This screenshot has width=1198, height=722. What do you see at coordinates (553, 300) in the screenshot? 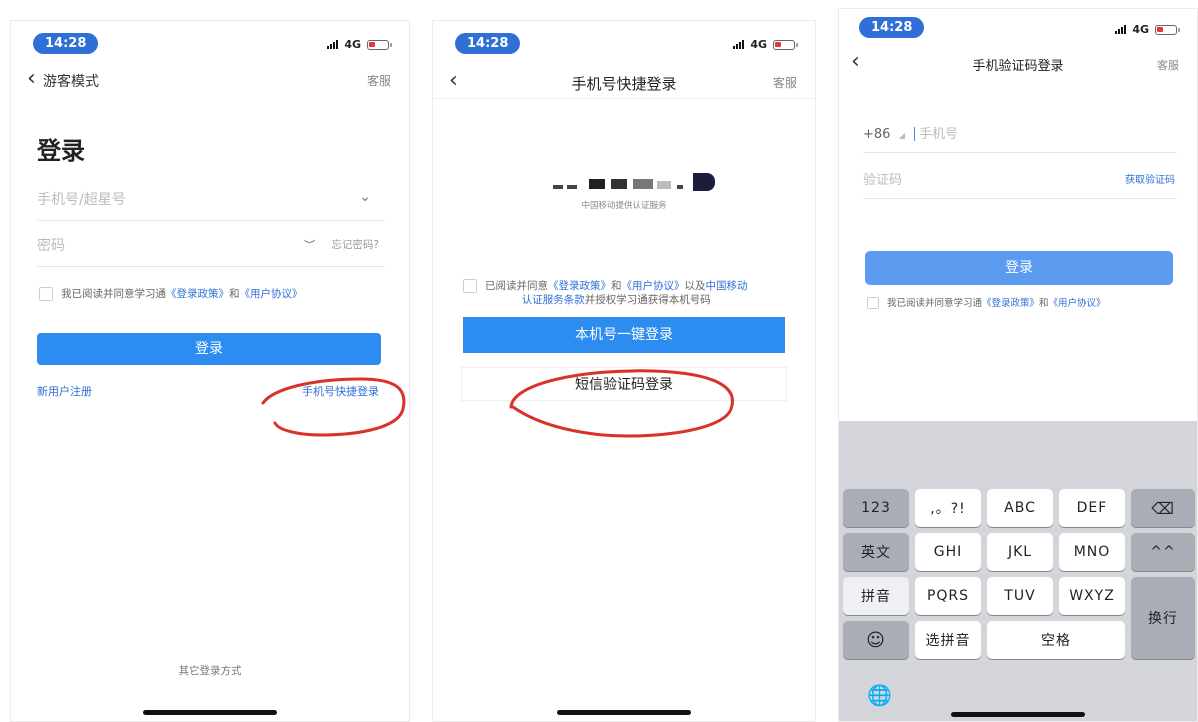
I see `carrier-terms-link: 认证服务条款` at bounding box center [553, 300].